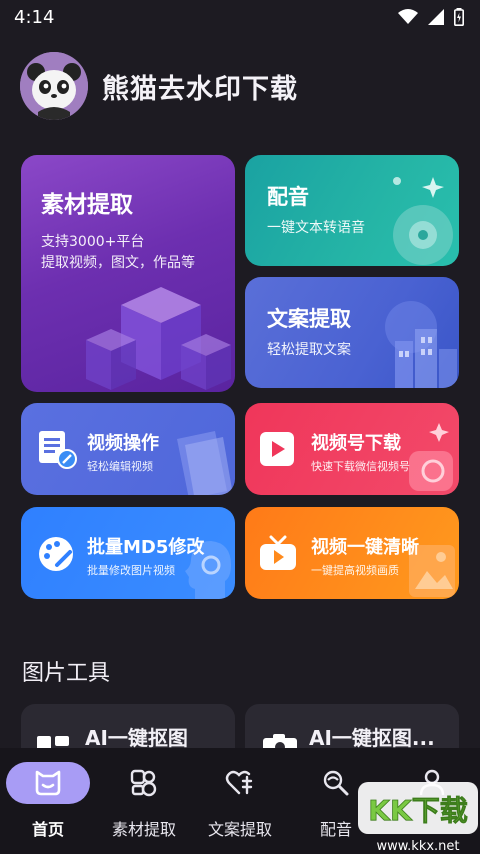 Image resolution: width=480 pixels, height=854 pixels. What do you see at coordinates (277, 449) in the screenshot?
I see `video-play-icon` at bounding box center [277, 449].